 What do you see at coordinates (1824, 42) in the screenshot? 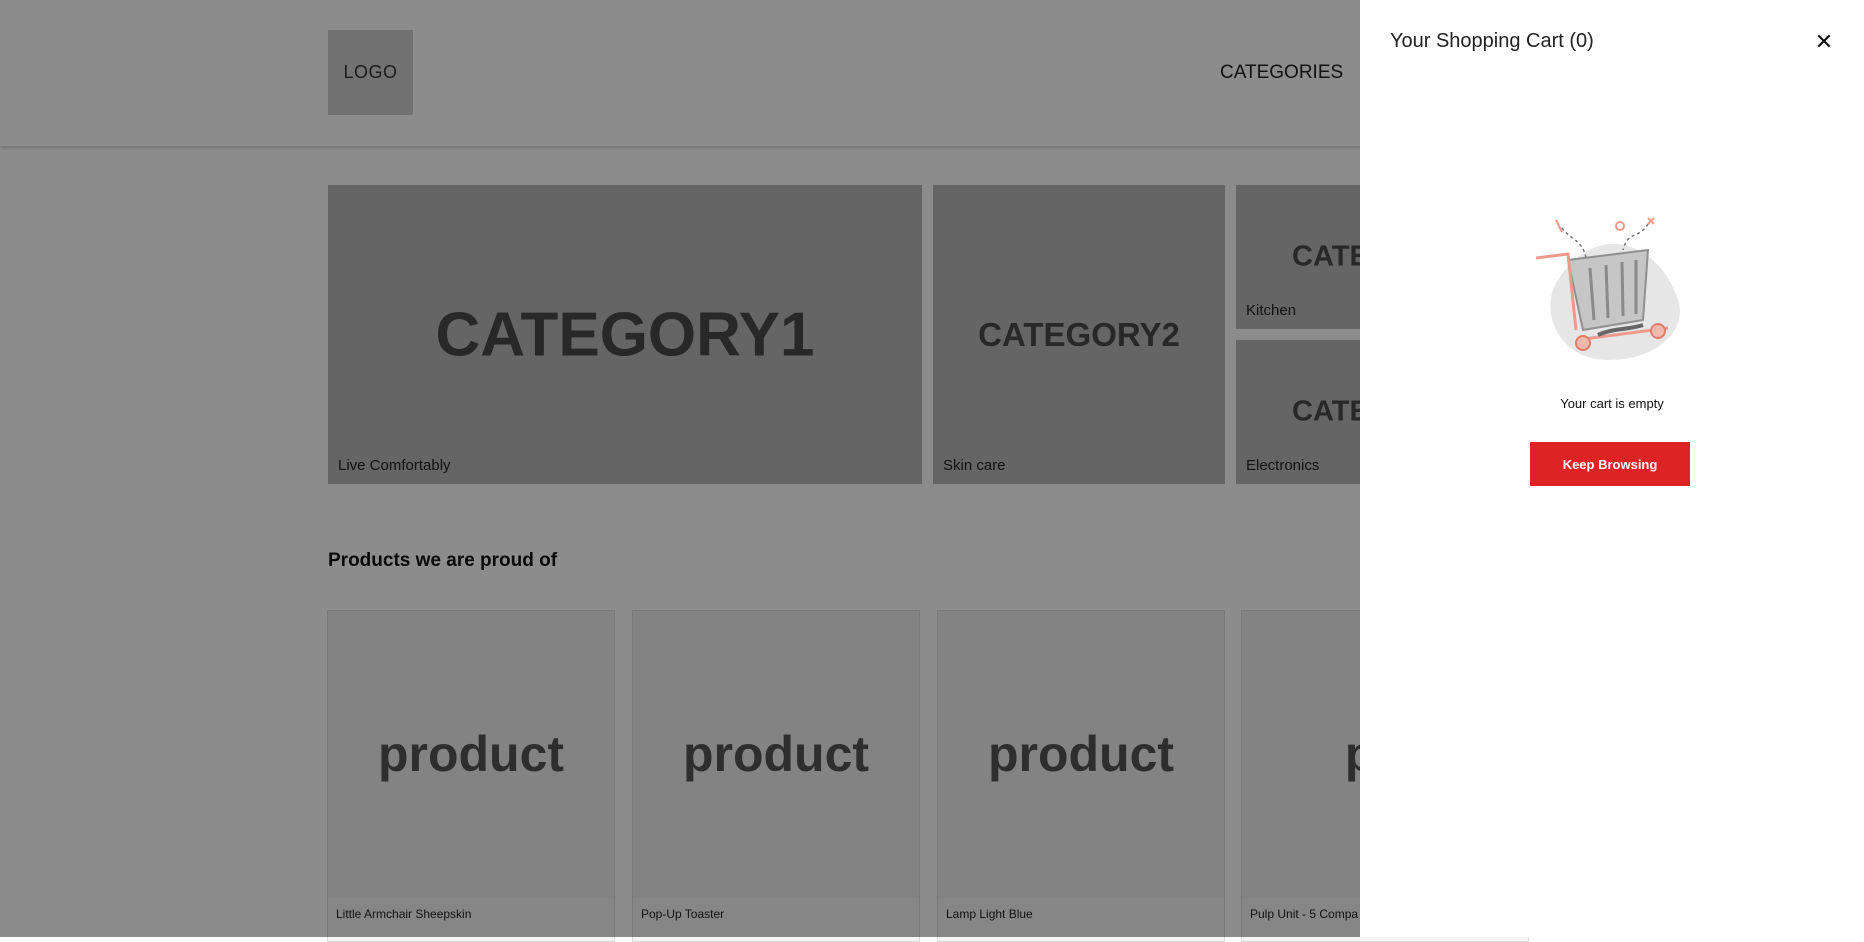
I see `close-icon: ✕` at bounding box center [1824, 42].